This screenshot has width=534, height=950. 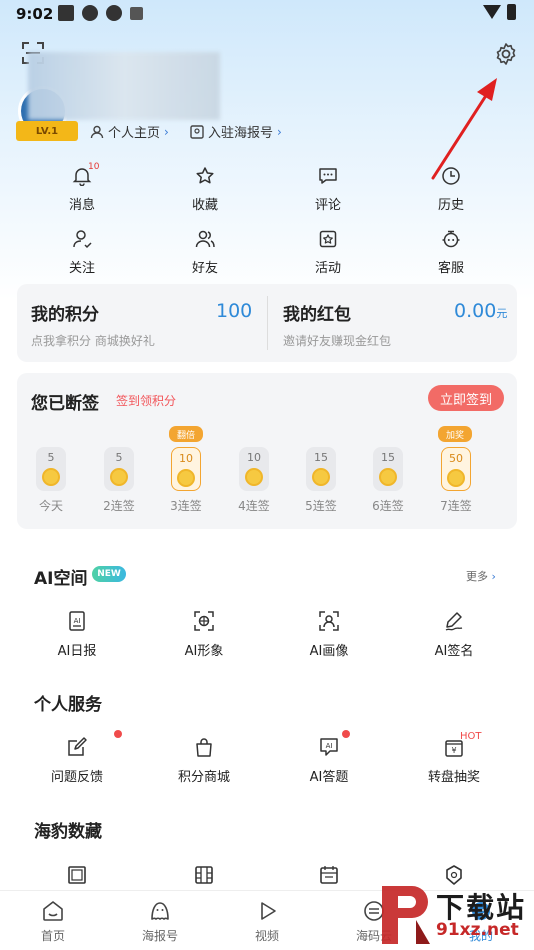 I want to click on day-points: 15, so click(x=388, y=457).